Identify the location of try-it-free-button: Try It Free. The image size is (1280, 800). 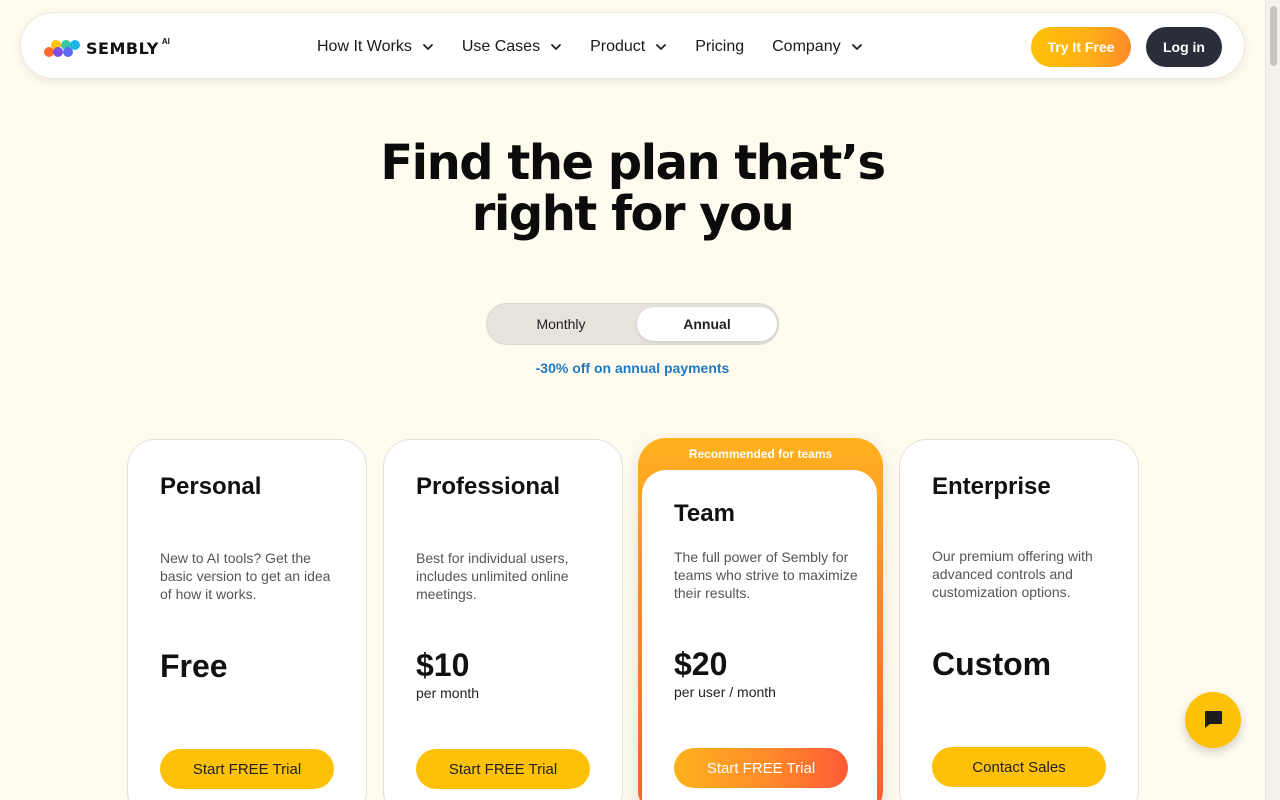
(1081, 47).